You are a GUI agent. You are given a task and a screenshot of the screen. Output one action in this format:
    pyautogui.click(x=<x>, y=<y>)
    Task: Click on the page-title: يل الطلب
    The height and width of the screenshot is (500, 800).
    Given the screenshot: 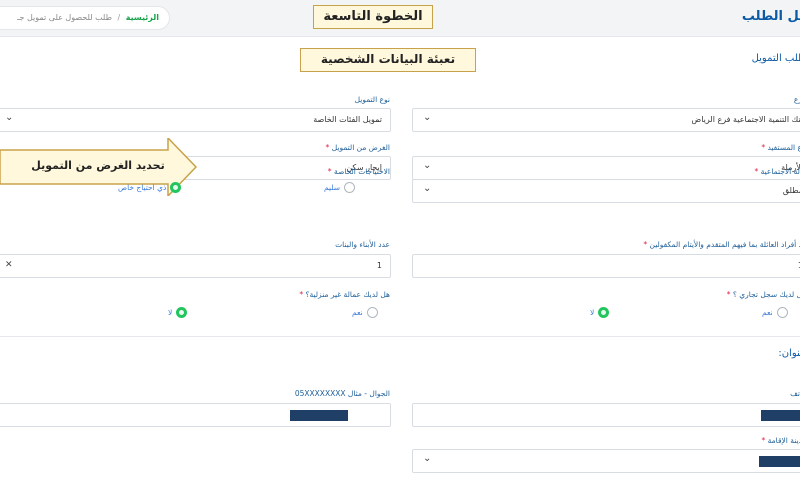 What is the action you would take?
    pyautogui.click(x=770, y=16)
    